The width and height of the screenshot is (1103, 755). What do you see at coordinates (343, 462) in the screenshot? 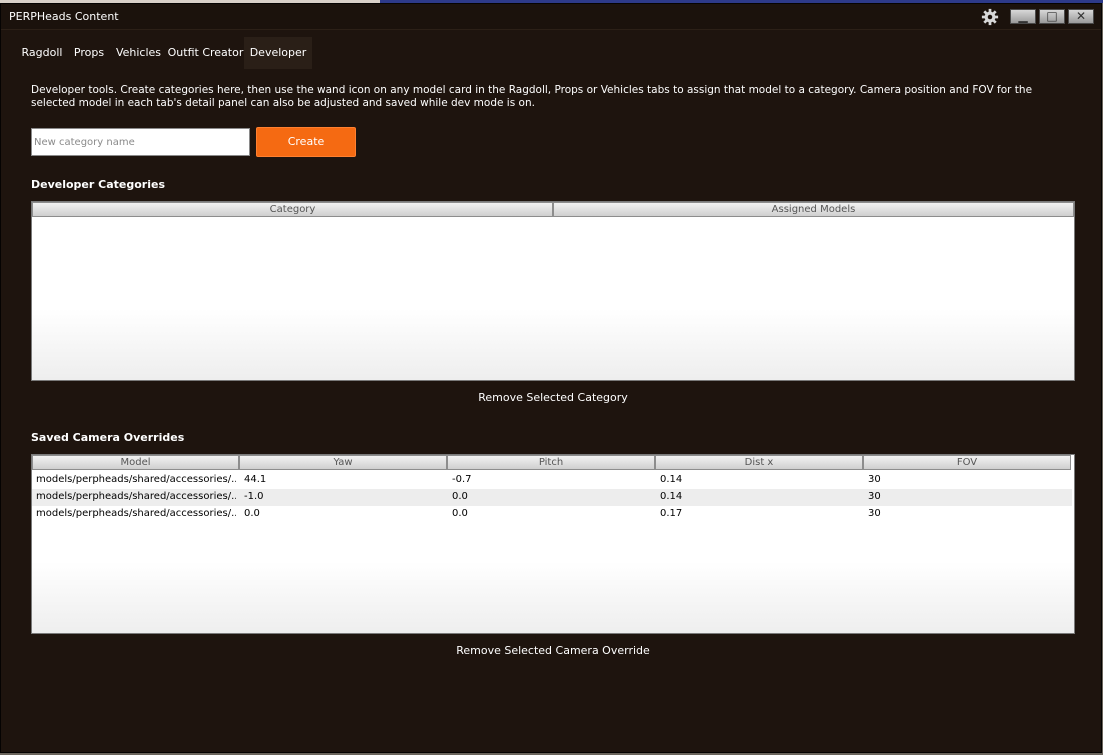
I see `column-header-yaw: Yaw` at bounding box center [343, 462].